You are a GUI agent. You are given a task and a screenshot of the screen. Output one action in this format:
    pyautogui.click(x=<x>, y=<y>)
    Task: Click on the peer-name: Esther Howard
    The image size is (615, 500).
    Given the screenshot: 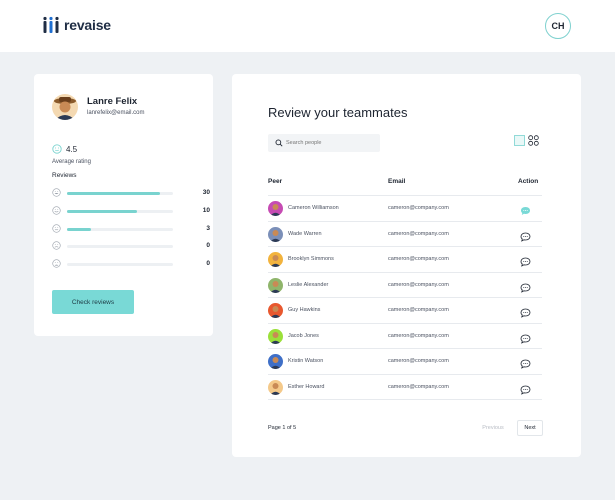 What is the action you would take?
    pyautogui.click(x=306, y=386)
    